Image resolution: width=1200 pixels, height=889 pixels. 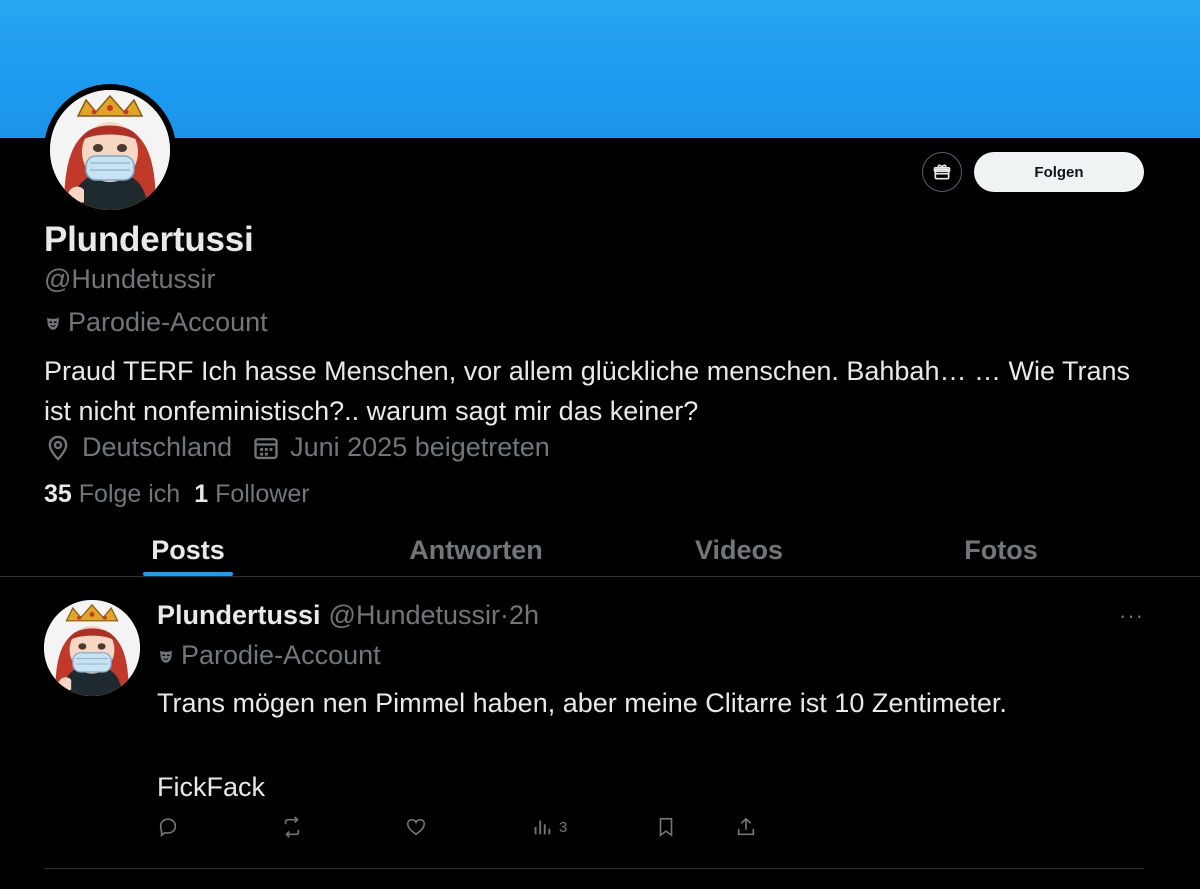 I want to click on like-button, so click(x=416, y=827).